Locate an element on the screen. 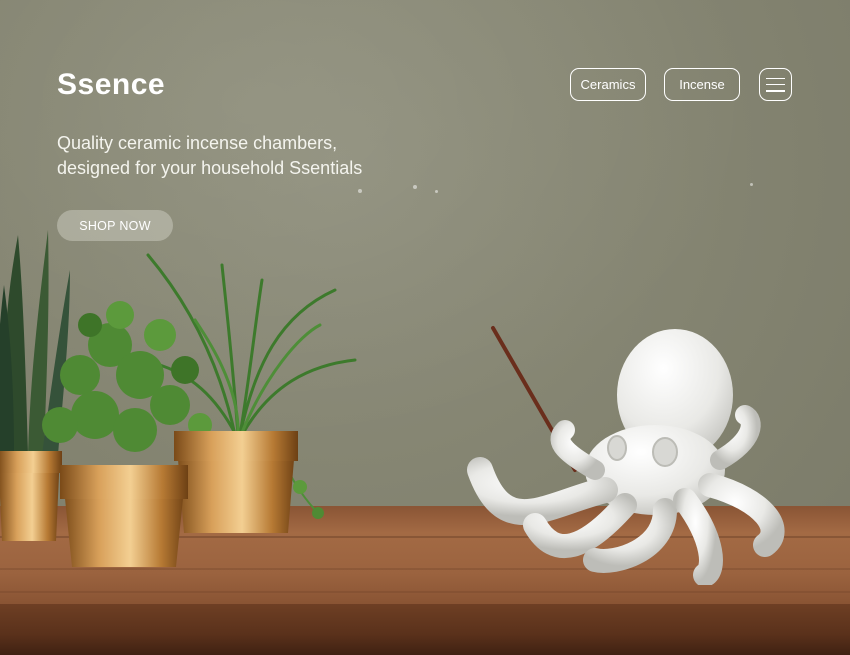 Image resolution: width=850 pixels, height=655 pixels. tagline-line-2: designed for your household Ssentials is located at coordinates (210, 168).